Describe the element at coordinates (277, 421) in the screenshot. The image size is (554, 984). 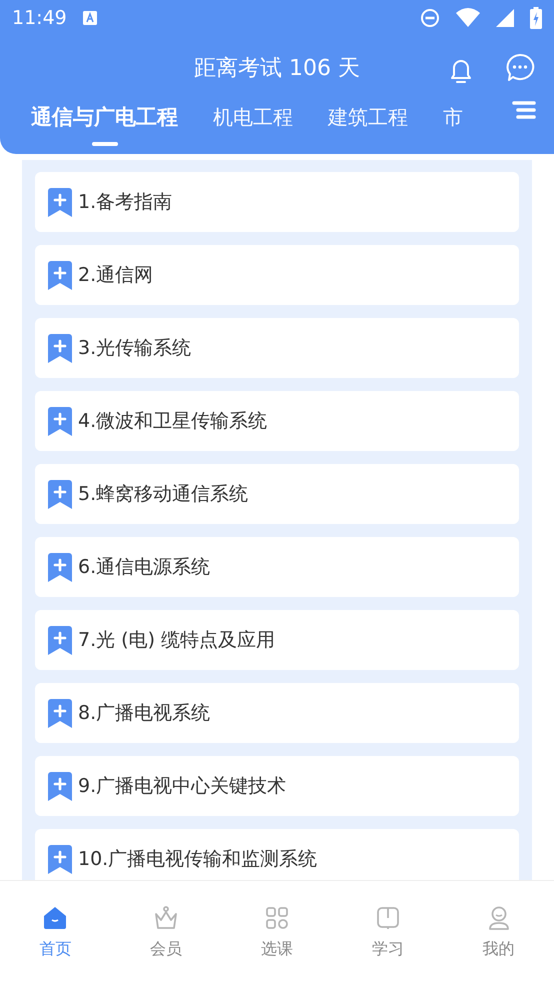
I see `chapter-card: 4.微波和卫星传输系统` at that location.